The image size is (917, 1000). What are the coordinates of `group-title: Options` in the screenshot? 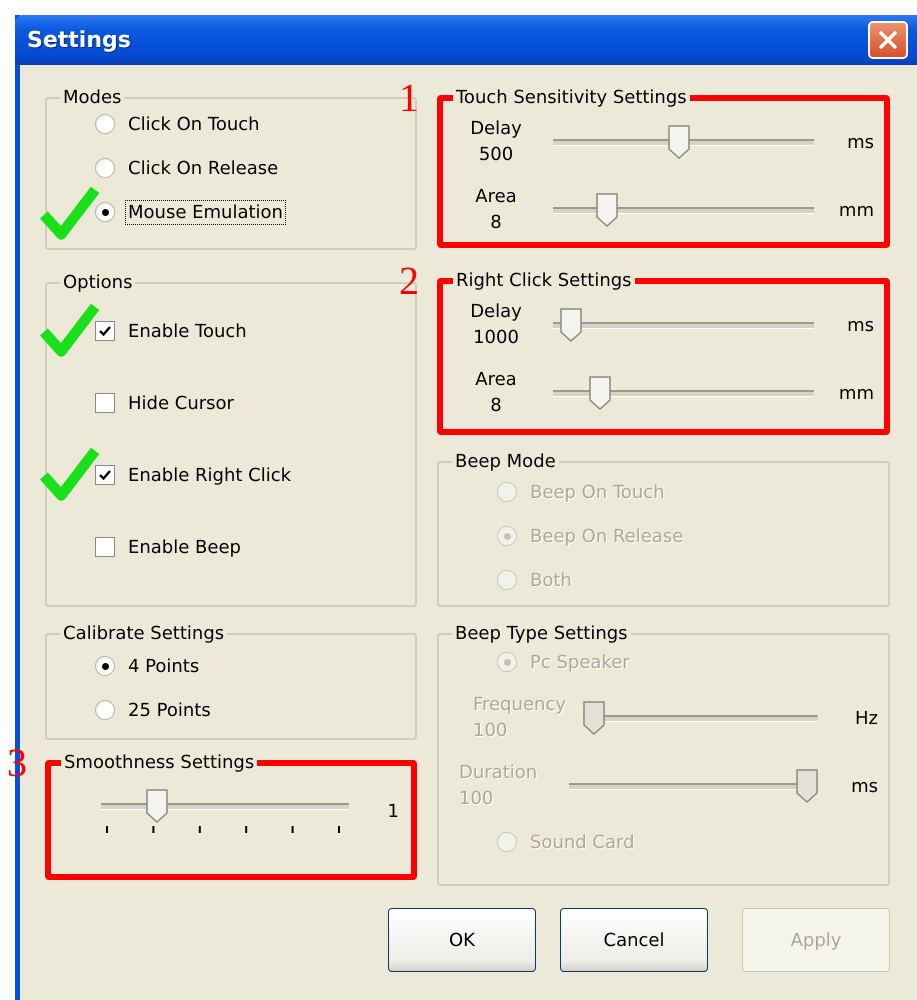 It's located at (98, 282).